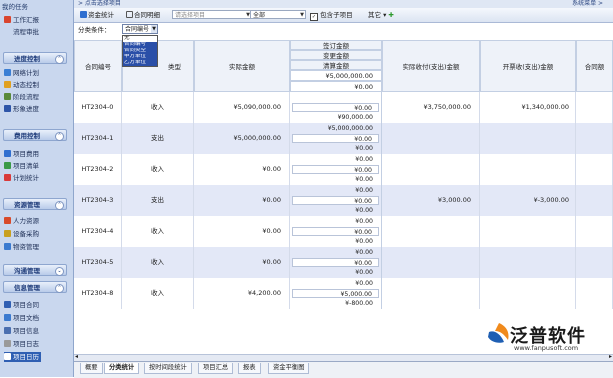 This screenshot has height=378, width=613. Describe the element at coordinates (21, 247) in the screenshot. I see `sidebar-item-materials: 物资管理` at that location.